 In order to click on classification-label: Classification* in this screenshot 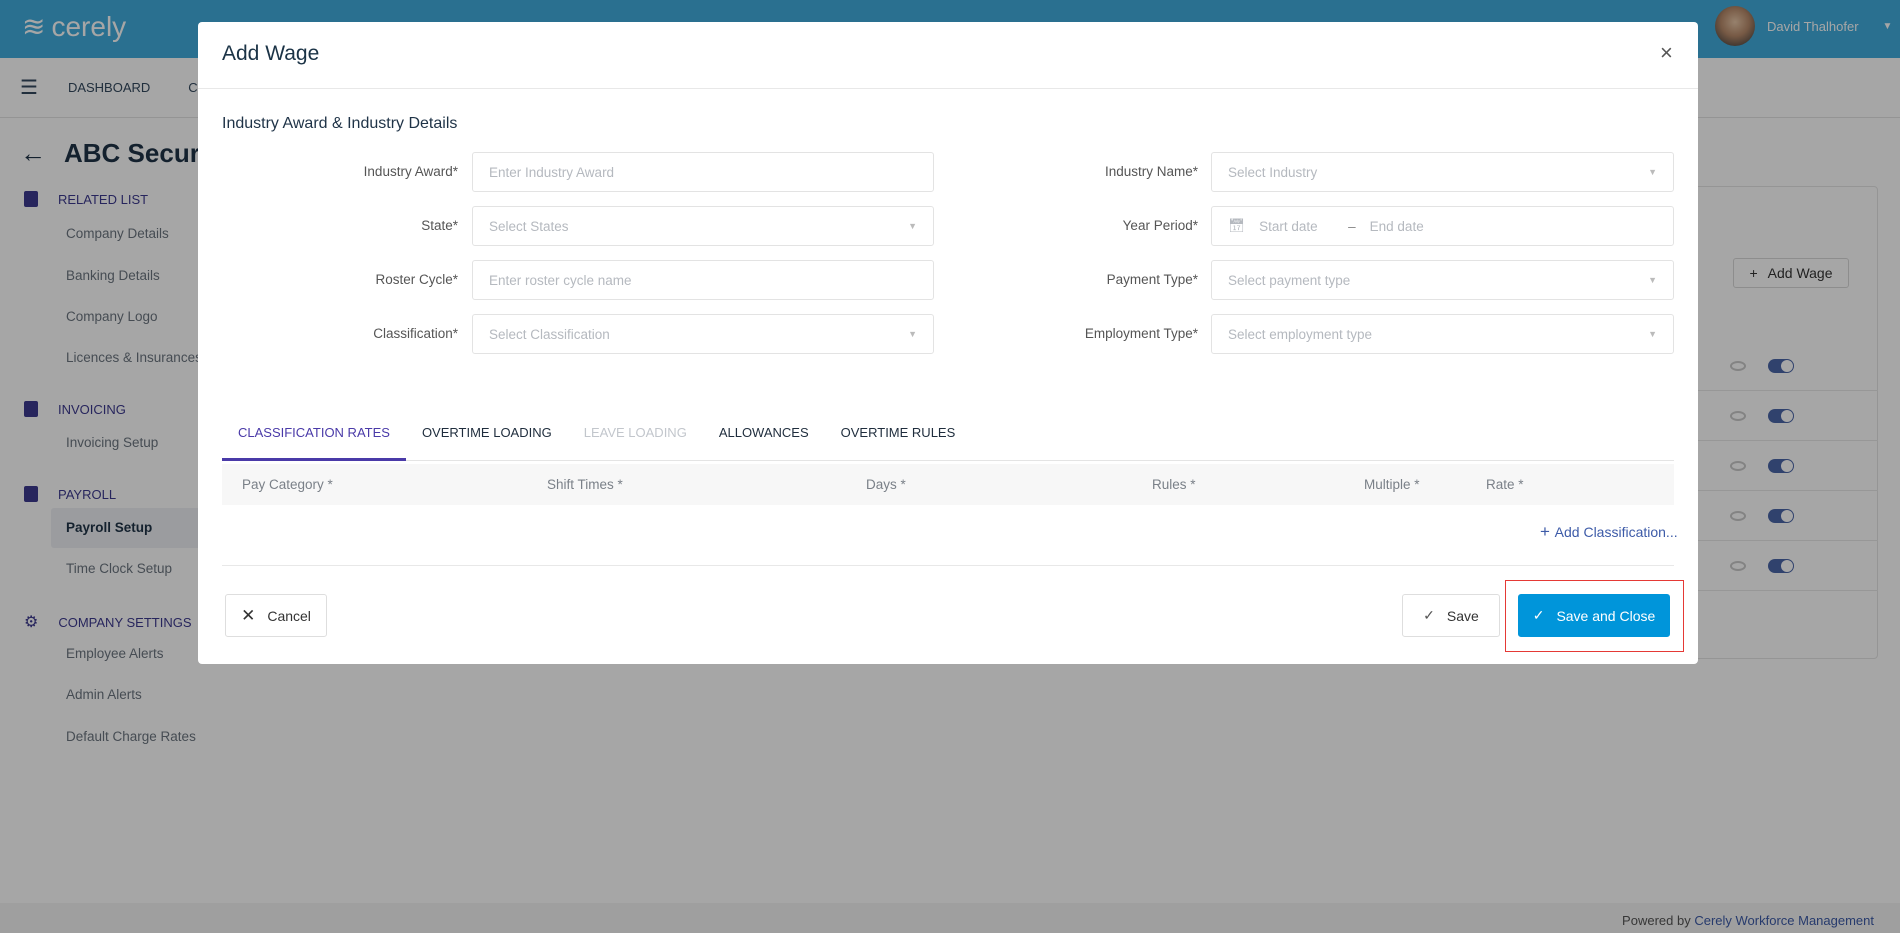, I will do `click(415, 333)`.